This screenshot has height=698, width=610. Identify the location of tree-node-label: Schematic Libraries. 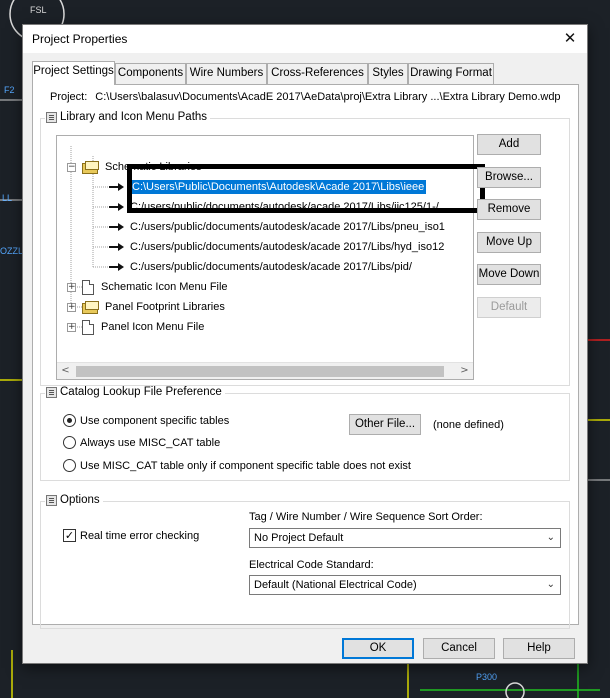
(153, 167).